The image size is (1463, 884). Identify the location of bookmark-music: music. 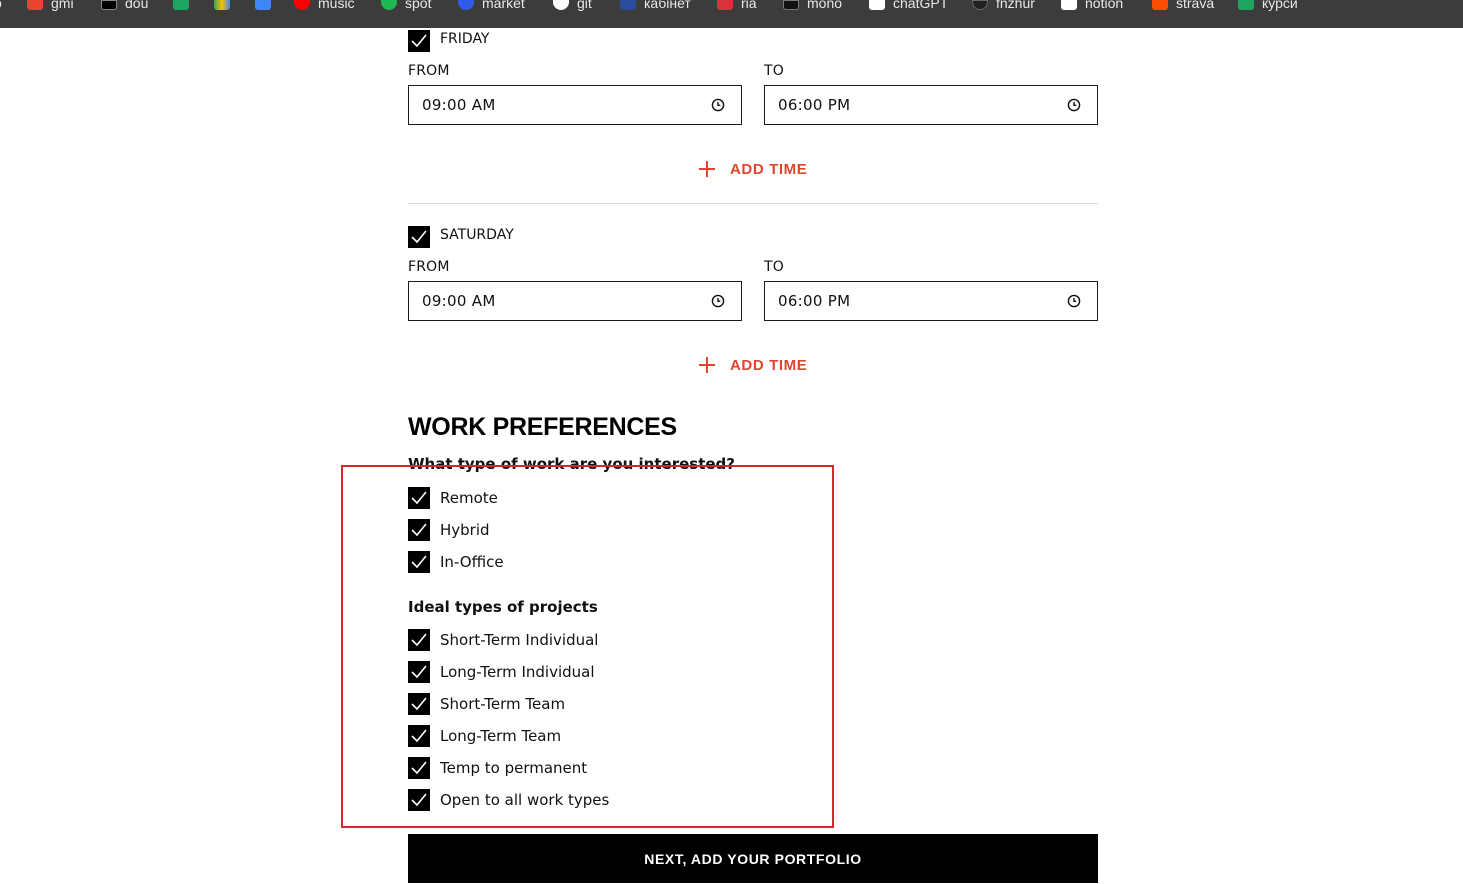
(324, 5).